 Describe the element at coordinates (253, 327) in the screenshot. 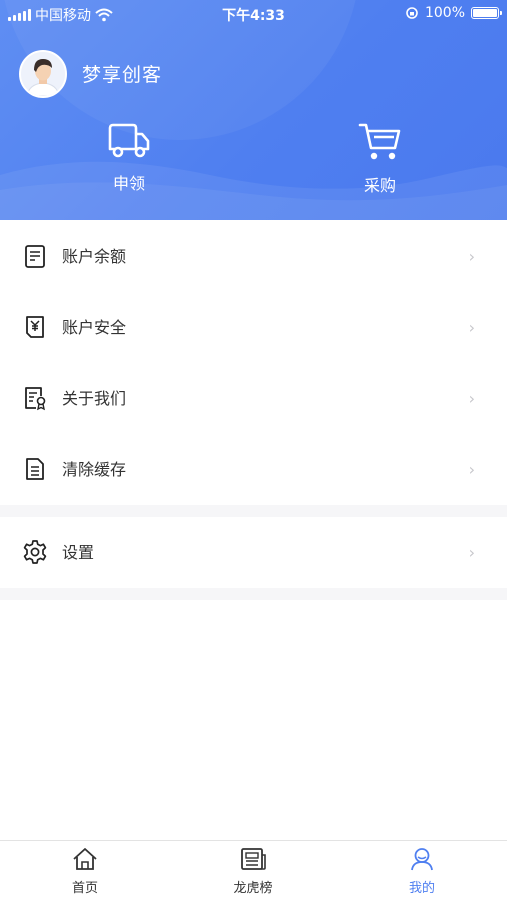

I see `menu-item-account-security: 账户安全 ›` at that location.